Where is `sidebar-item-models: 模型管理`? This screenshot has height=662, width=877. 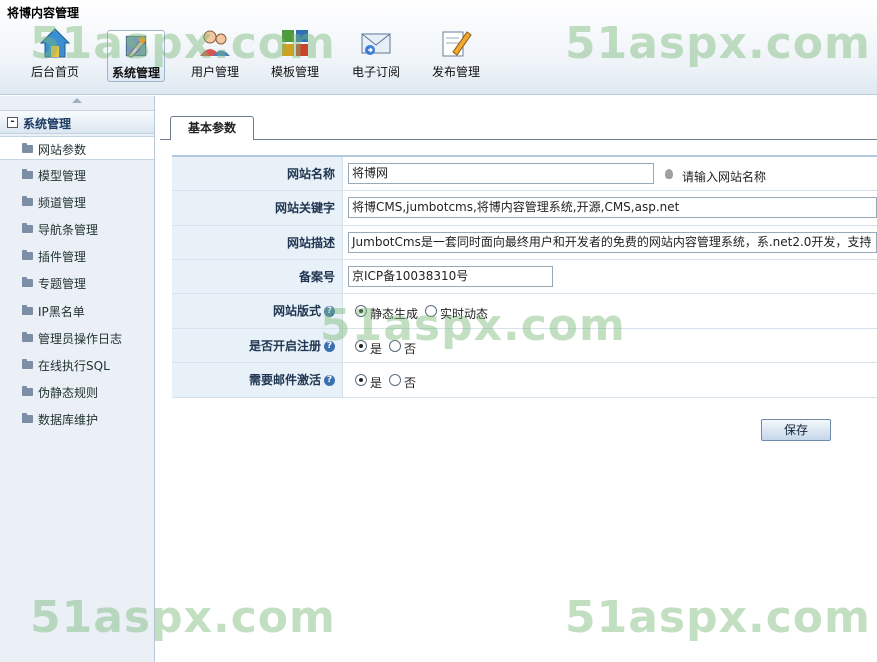 sidebar-item-models: 模型管理 is located at coordinates (77, 175).